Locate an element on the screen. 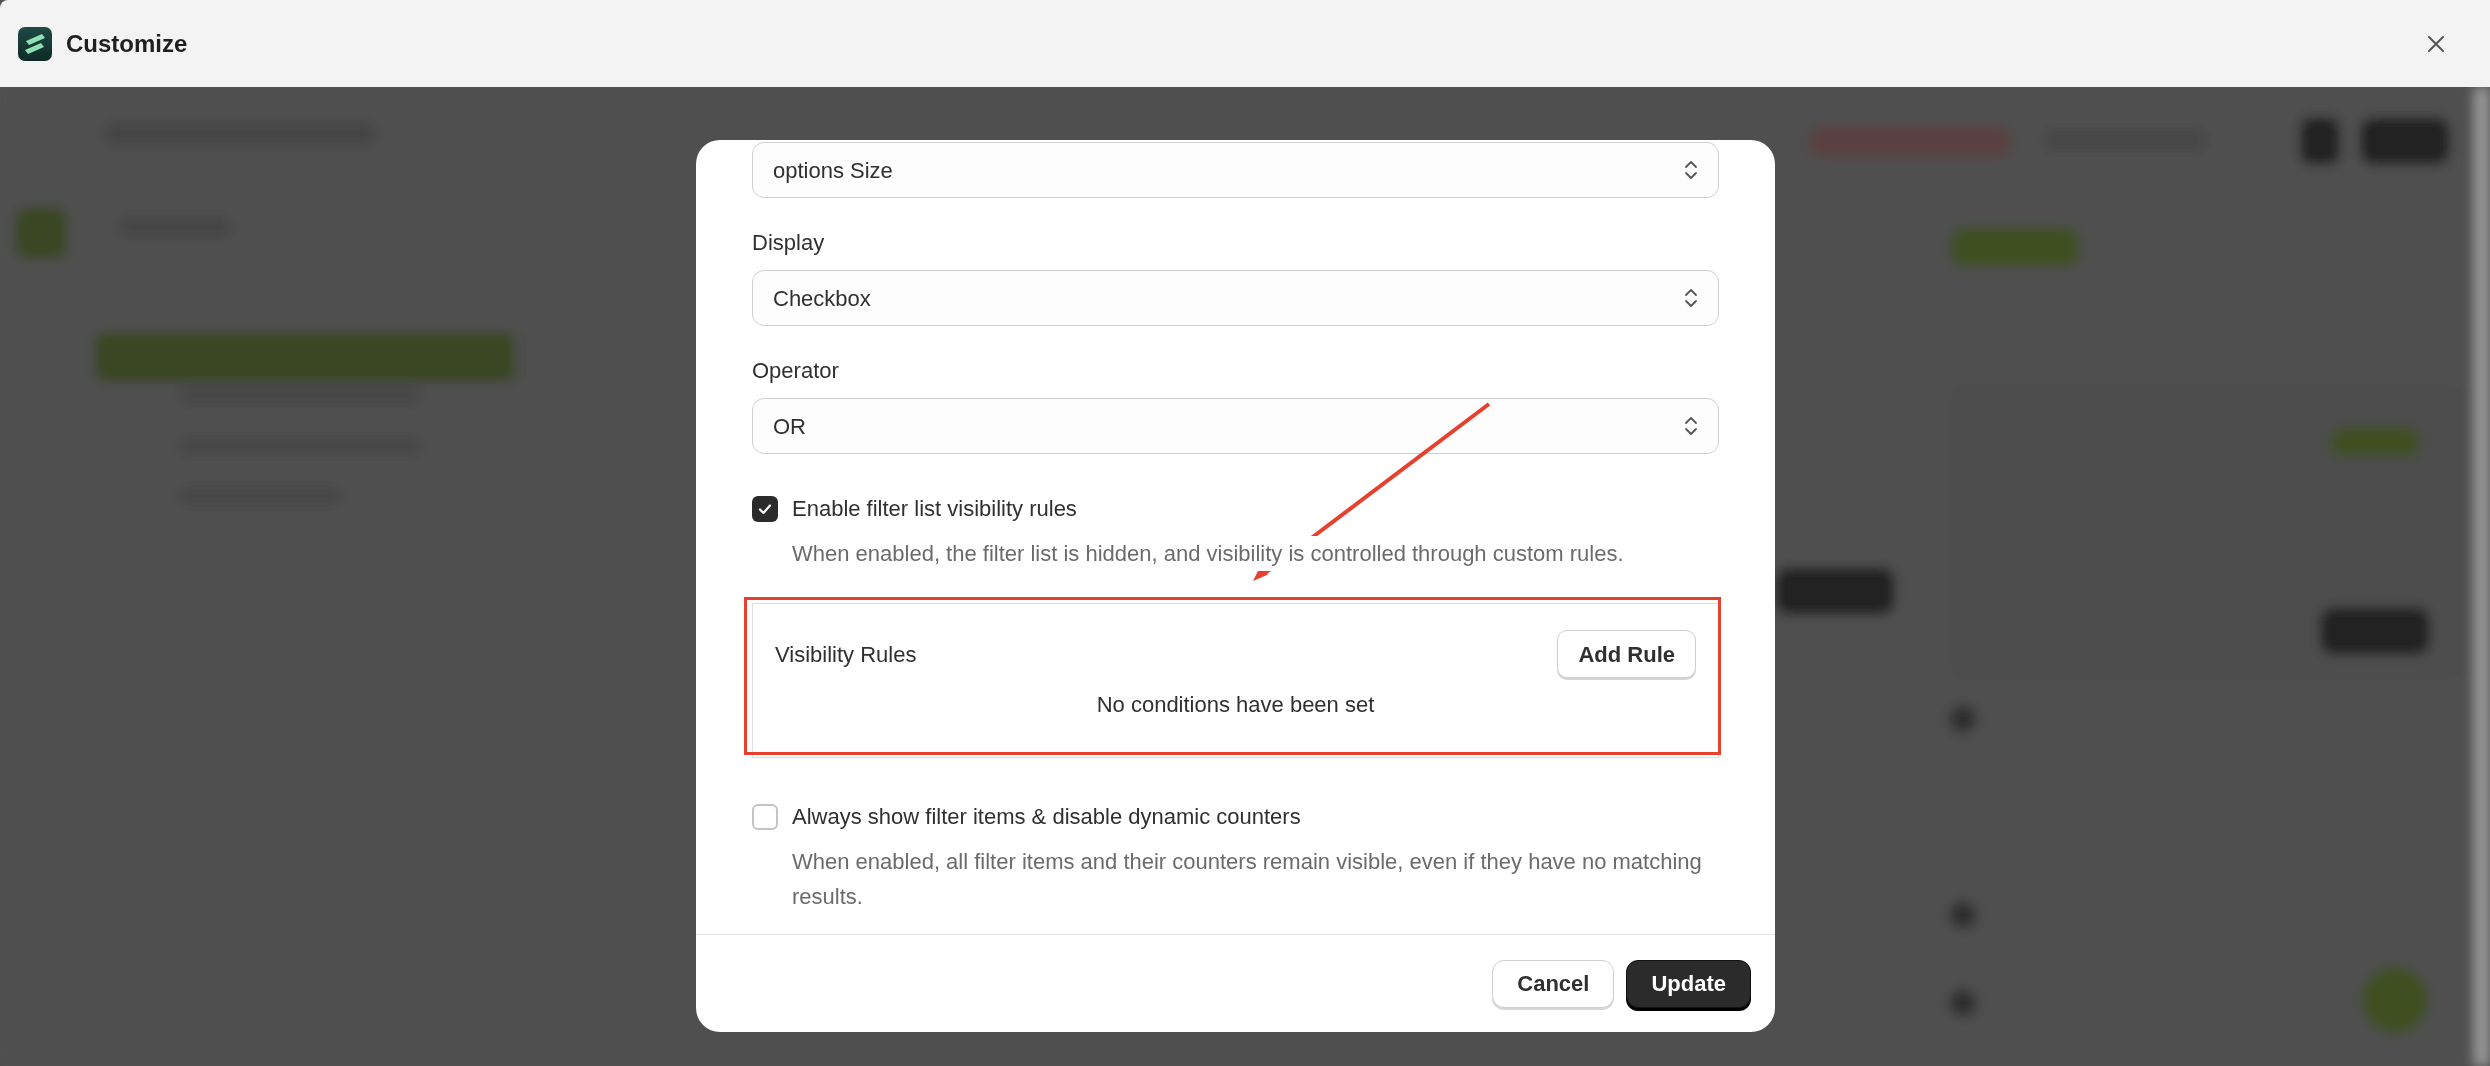 The image size is (2490, 1066). field-label: Display is located at coordinates (789, 243).